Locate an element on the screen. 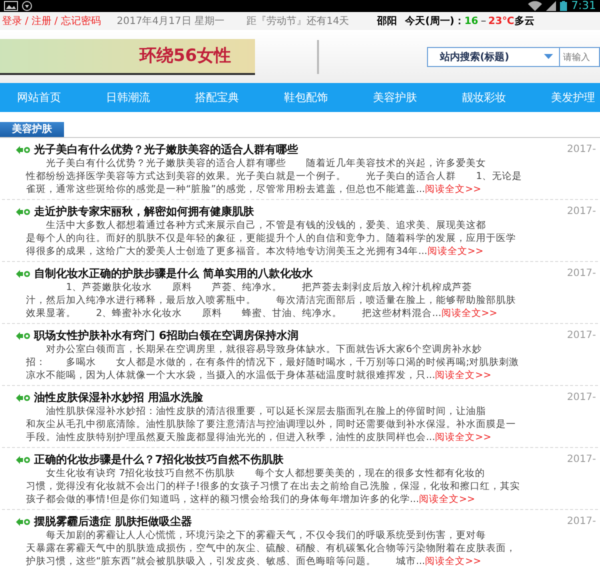 This screenshot has height=566, width=600. summary-text: 1、芦荟嫩肤化妆水 原料 芦荟、纯净水。 把芦荟去刺剥皮后放入榨汁机榨成芦荟 is located at coordinates (268, 287).